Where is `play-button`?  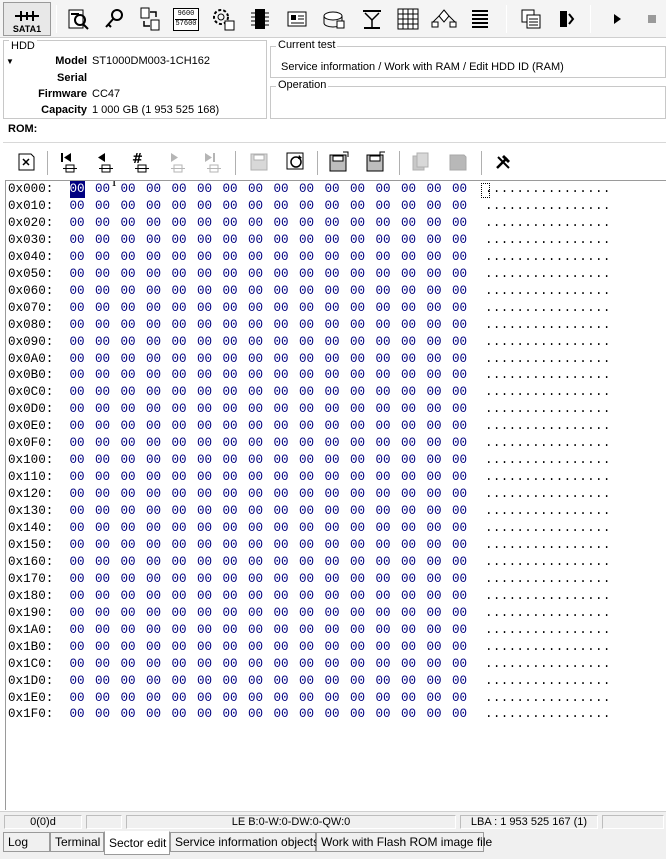
play-button is located at coordinates (617, 19).